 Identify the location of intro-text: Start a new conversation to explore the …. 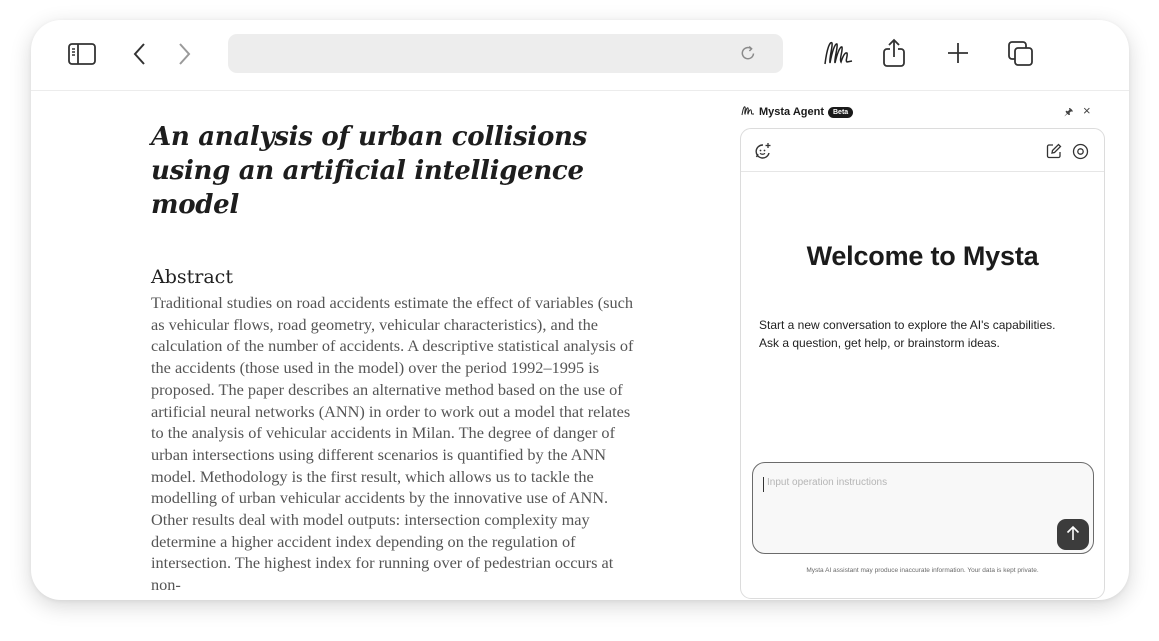
(926, 334).